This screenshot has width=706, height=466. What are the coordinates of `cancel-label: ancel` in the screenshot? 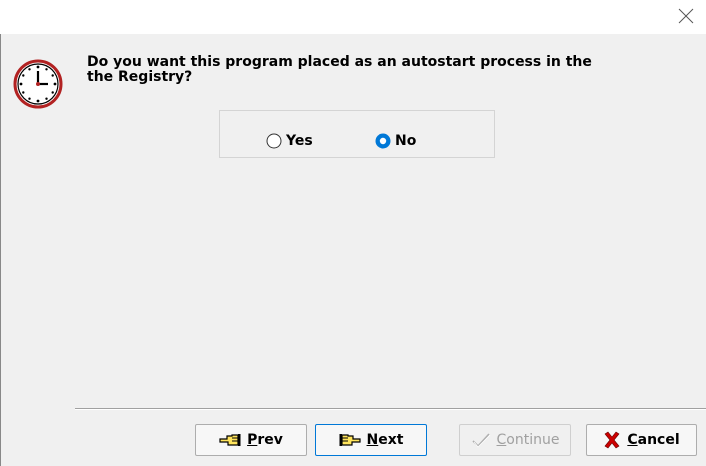 It's located at (658, 440).